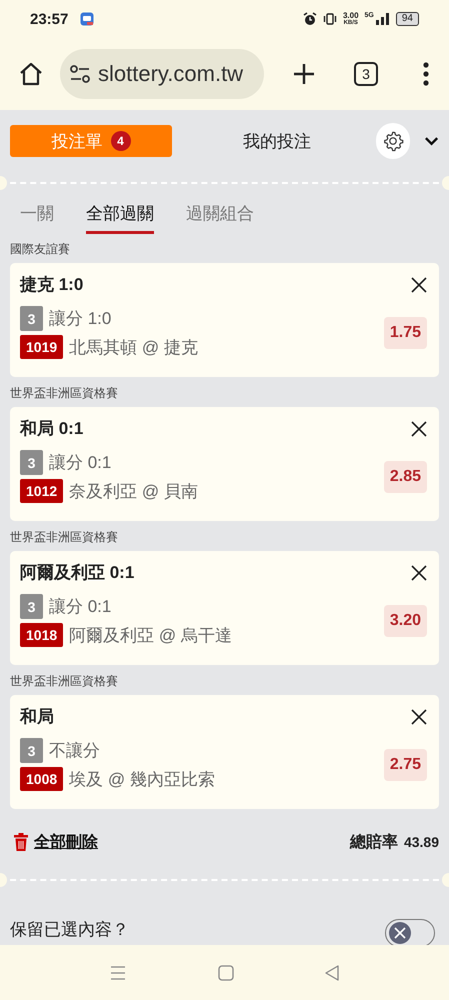 The width and height of the screenshot is (449, 1000). Describe the element at coordinates (49, 19) in the screenshot. I see `status-time: 23:57` at that location.